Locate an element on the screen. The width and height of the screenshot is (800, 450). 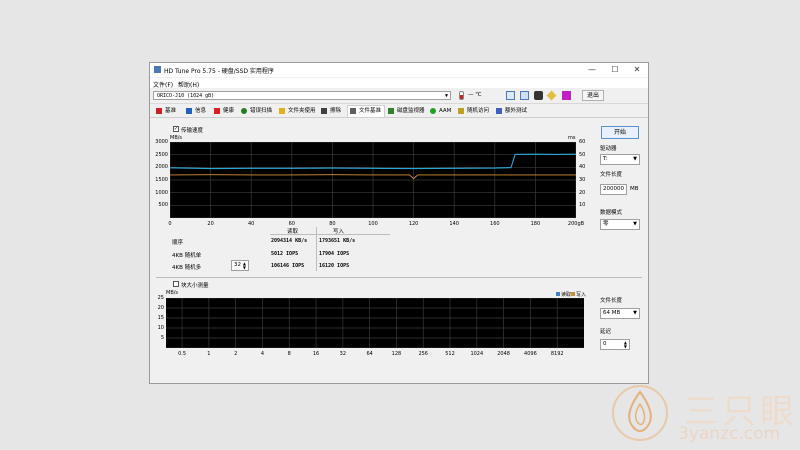
close-button: ✕ is located at coordinates (637, 70).